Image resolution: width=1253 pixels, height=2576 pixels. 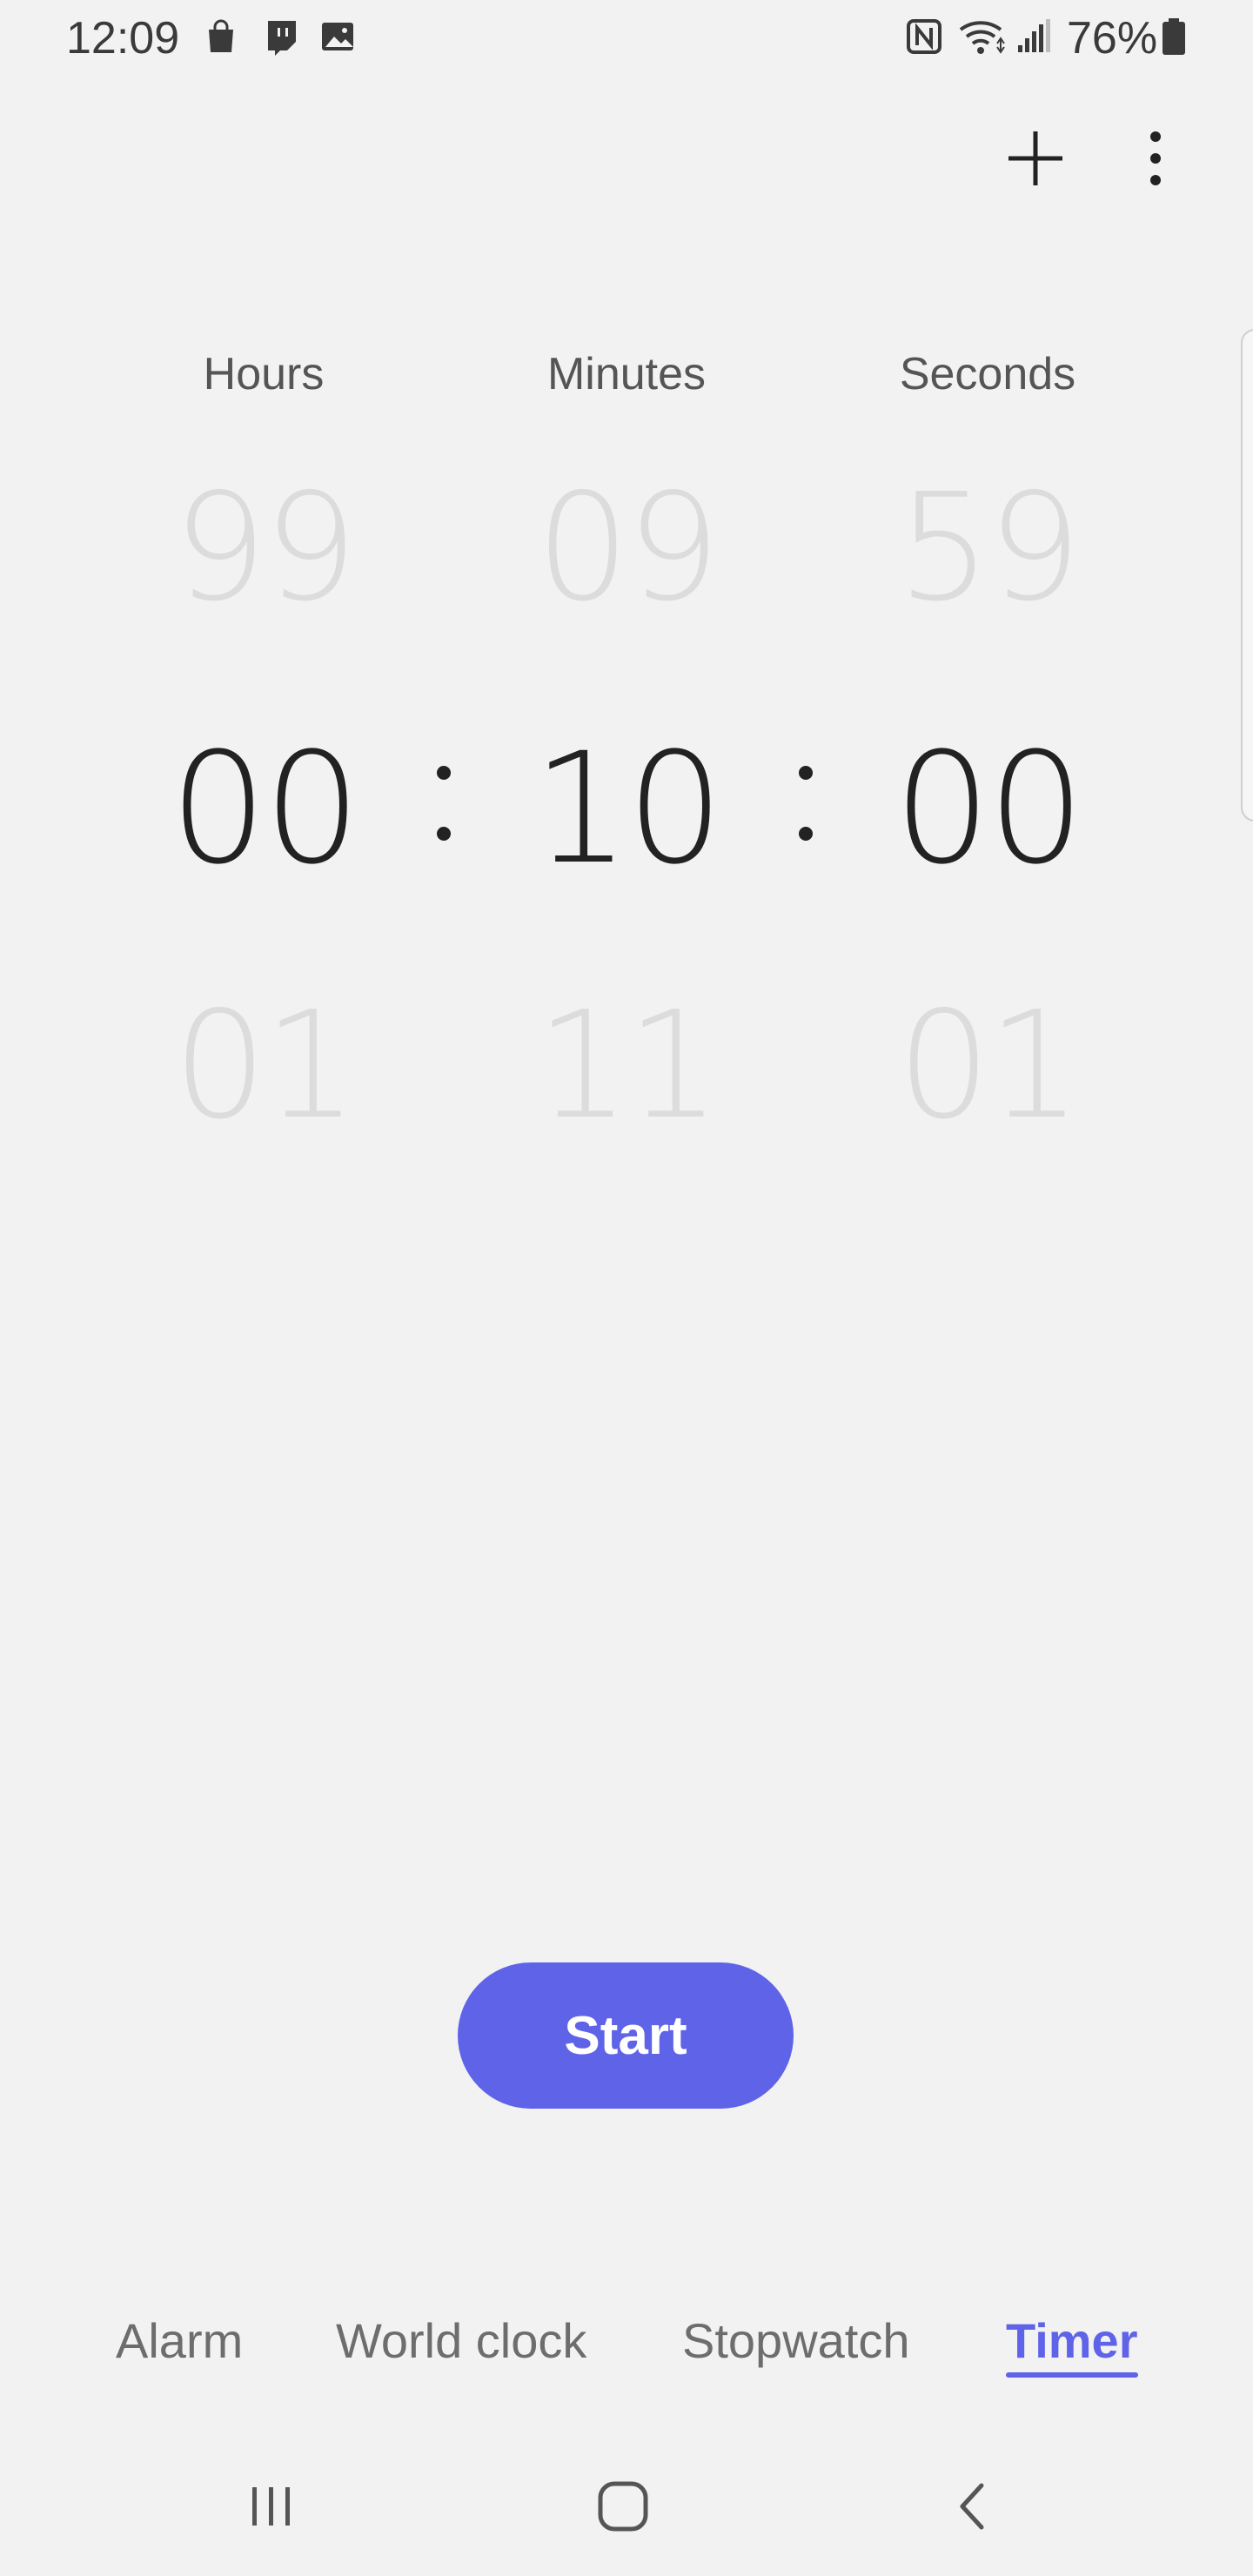 I want to click on nfc-icon, so click(x=924, y=37).